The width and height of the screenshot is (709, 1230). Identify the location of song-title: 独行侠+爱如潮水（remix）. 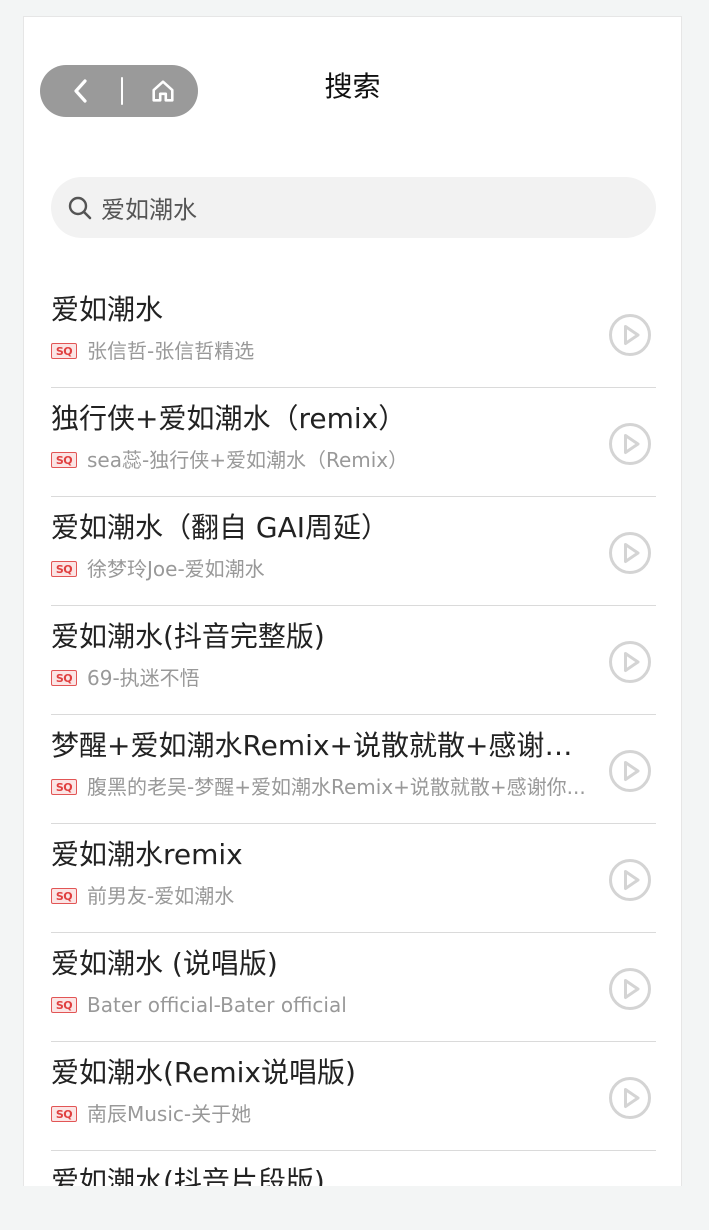
(229, 418).